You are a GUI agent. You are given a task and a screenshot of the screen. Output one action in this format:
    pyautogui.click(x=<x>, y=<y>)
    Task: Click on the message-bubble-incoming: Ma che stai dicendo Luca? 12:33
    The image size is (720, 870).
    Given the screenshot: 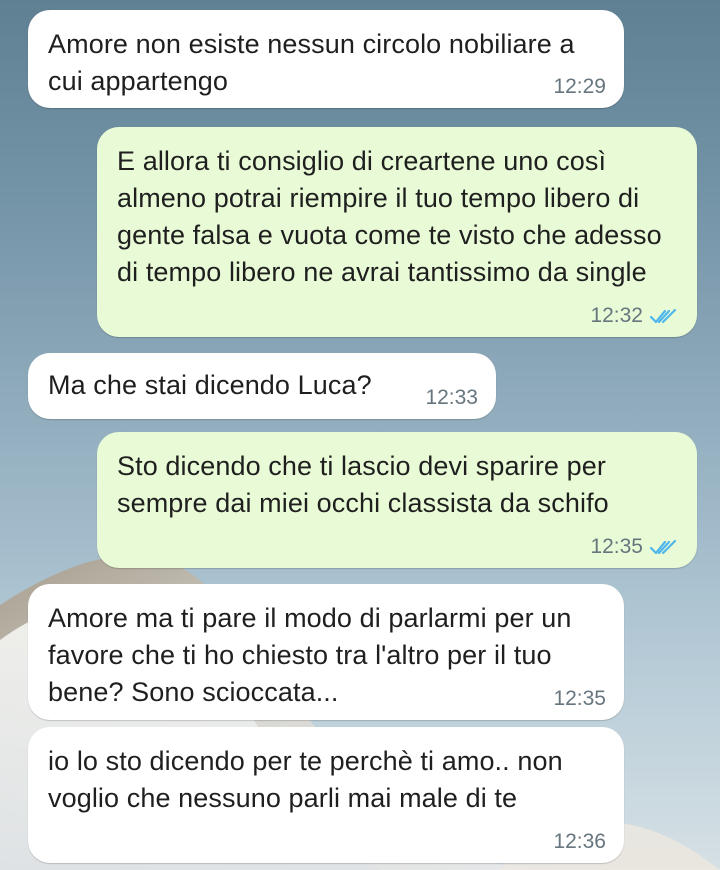 What is the action you would take?
    pyautogui.click(x=262, y=386)
    